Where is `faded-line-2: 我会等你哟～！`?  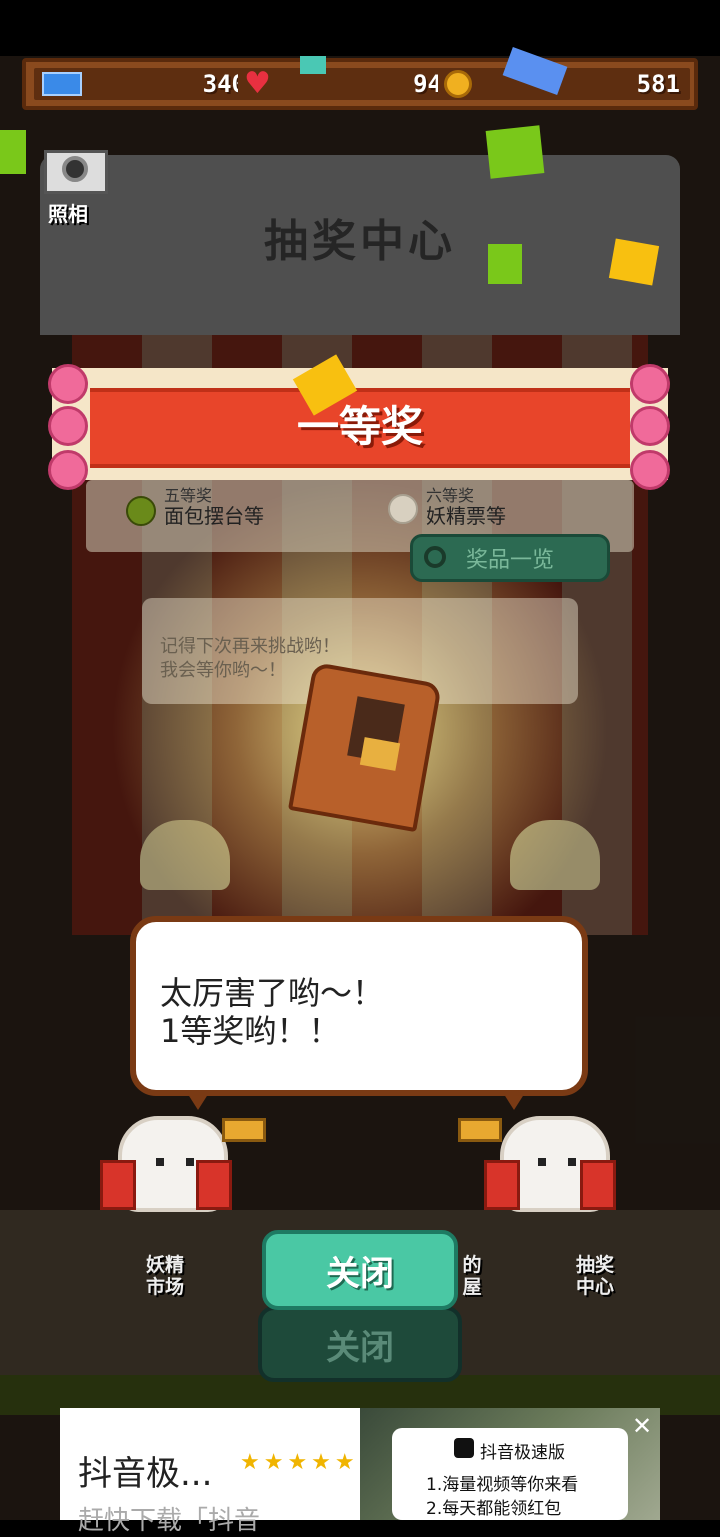 faded-line-2: 我会等你哟～！ is located at coordinates (223, 670).